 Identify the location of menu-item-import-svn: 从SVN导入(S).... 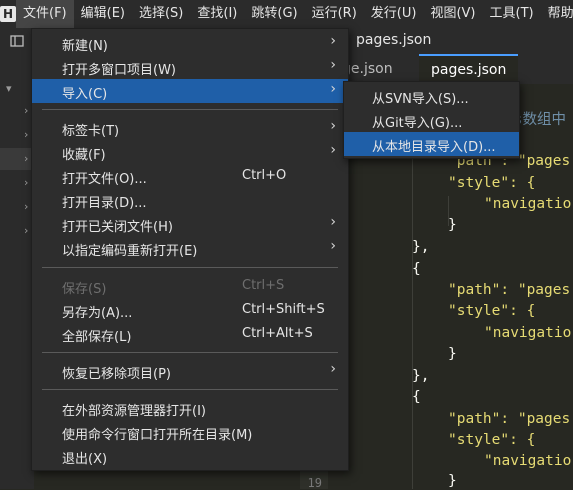
(431, 96).